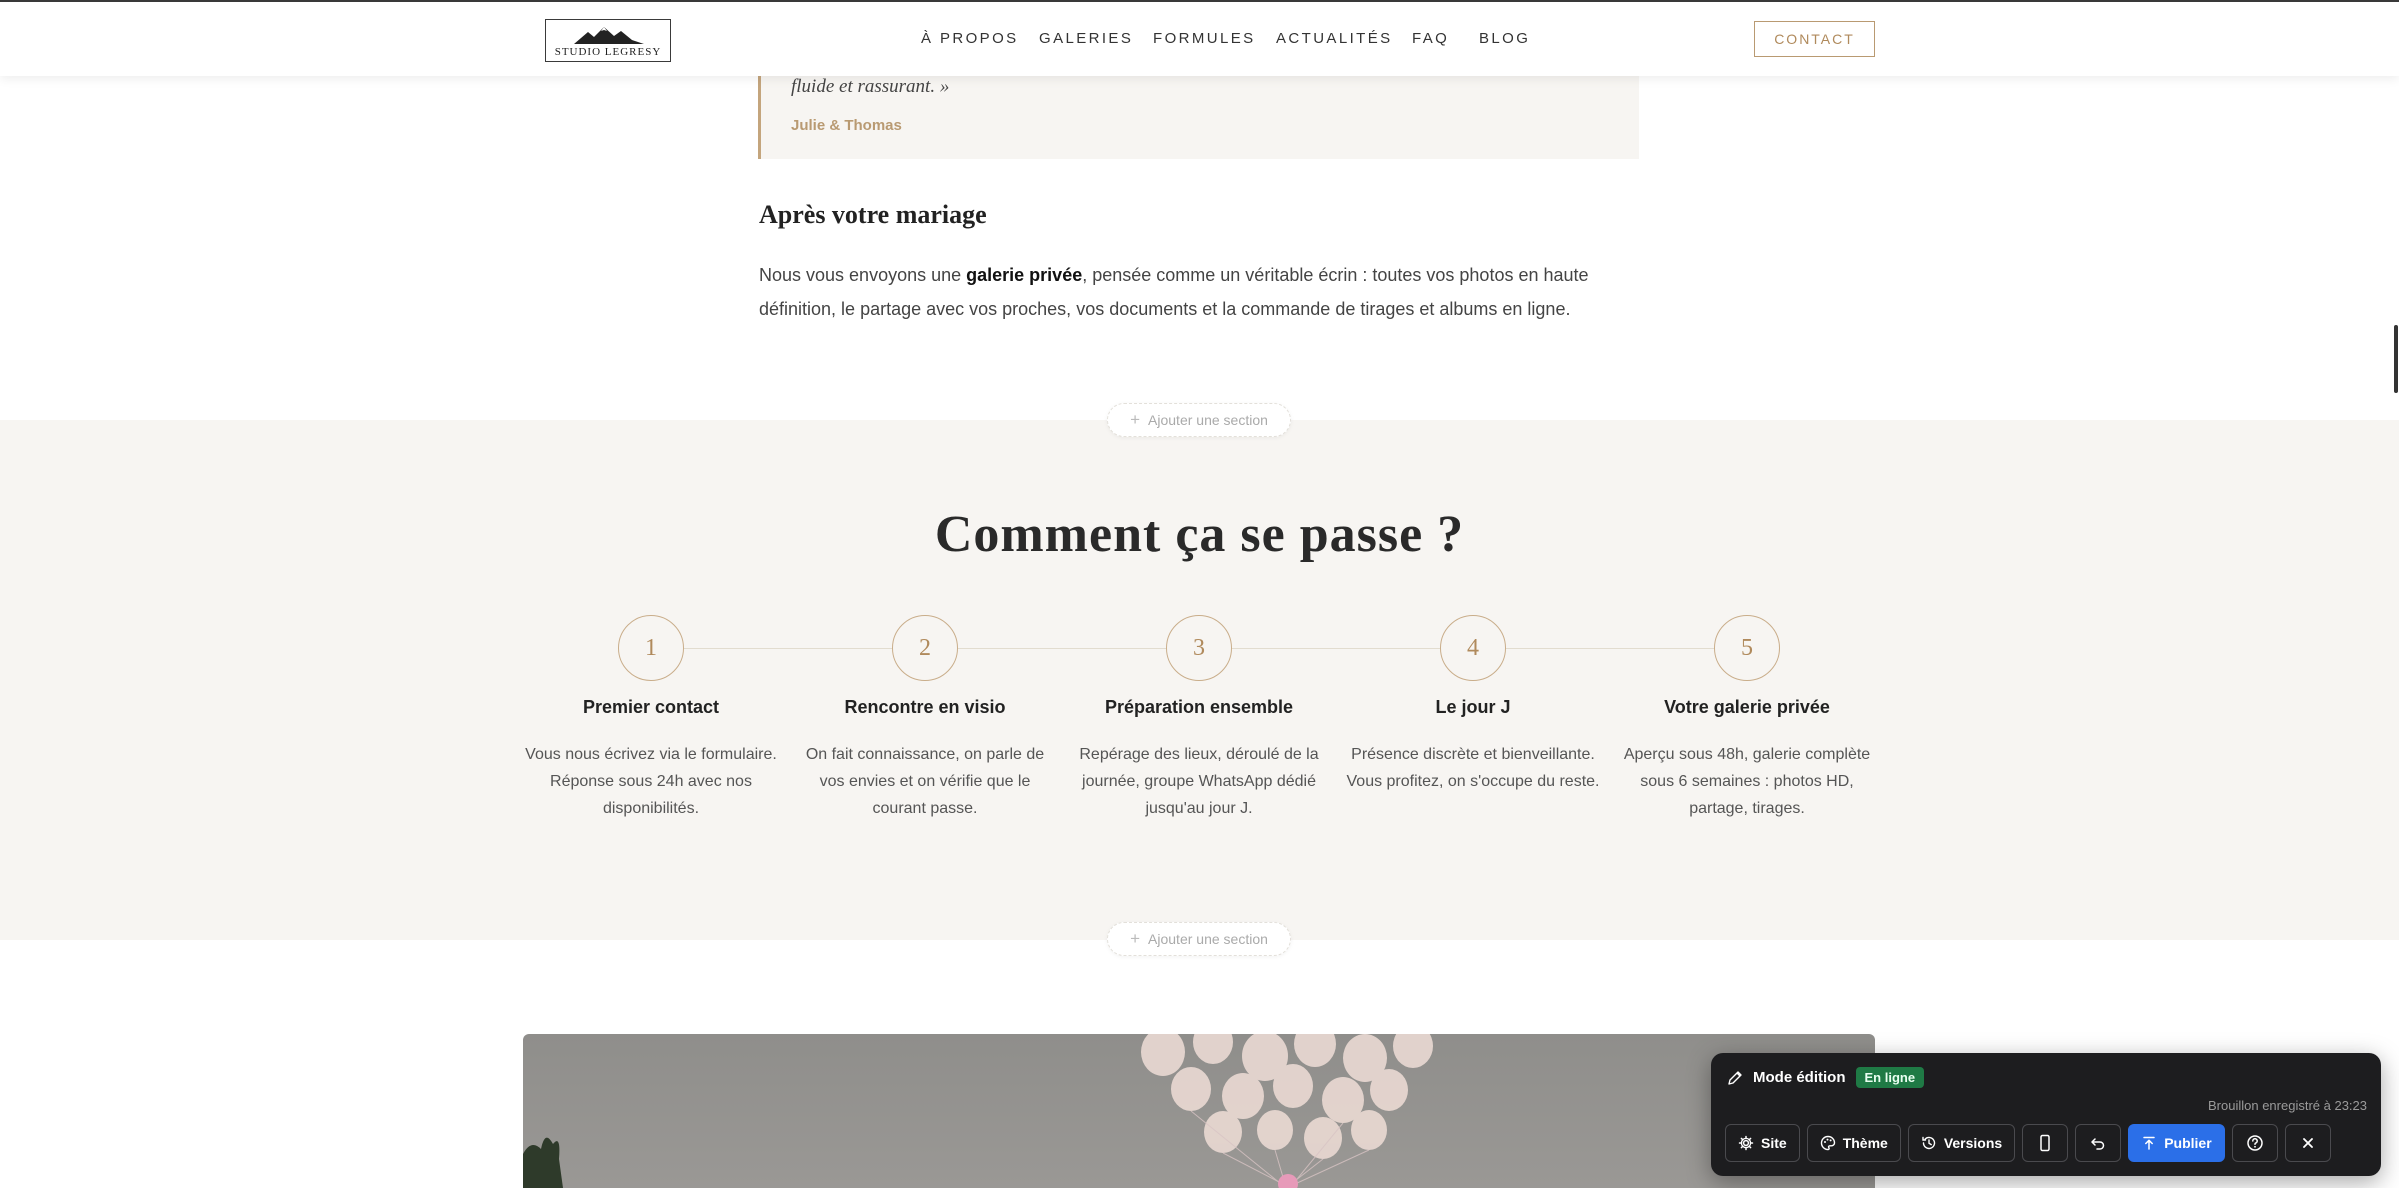 The image size is (2399, 1188). What do you see at coordinates (1814, 39) in the screenshot?
I see `contact-button: CONTACT` at bounding box center [1814, 39].